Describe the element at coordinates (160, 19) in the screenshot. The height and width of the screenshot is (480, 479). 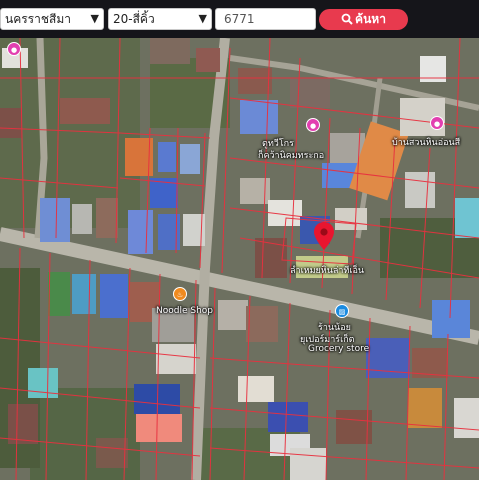
I see `district-select: 20-สี่คิ้ว ▼` at that location.